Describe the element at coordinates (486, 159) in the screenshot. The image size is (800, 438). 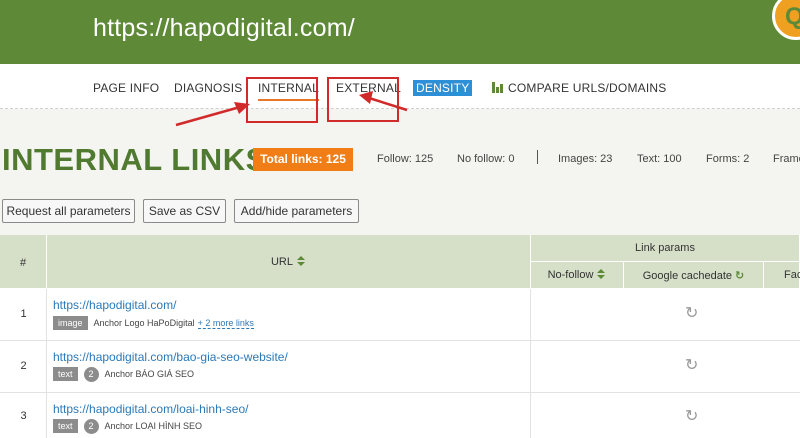
I see `stat-no-follow: No follow: 0` at that location.